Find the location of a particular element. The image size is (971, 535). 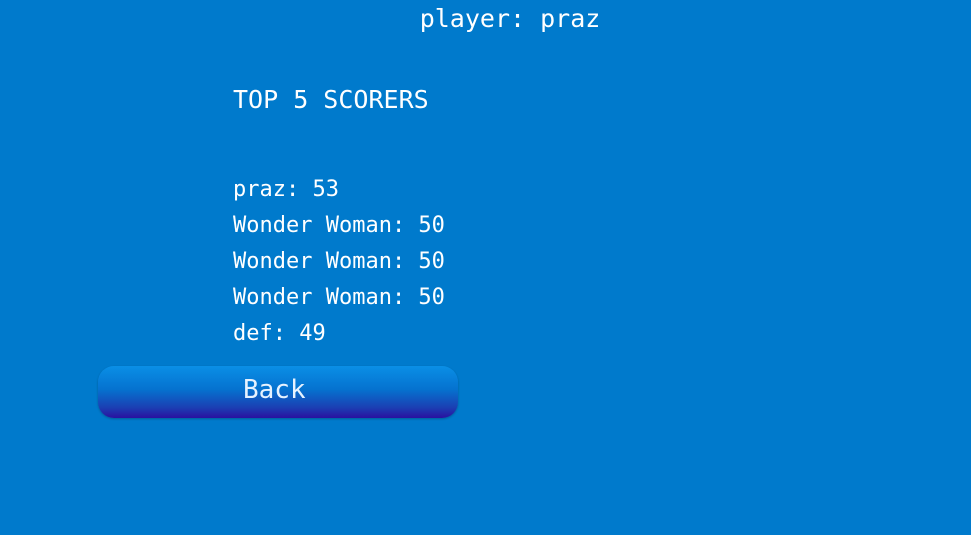

leaderboard-title: TOP 5 SCORERS is located at coordinates (331, 99).